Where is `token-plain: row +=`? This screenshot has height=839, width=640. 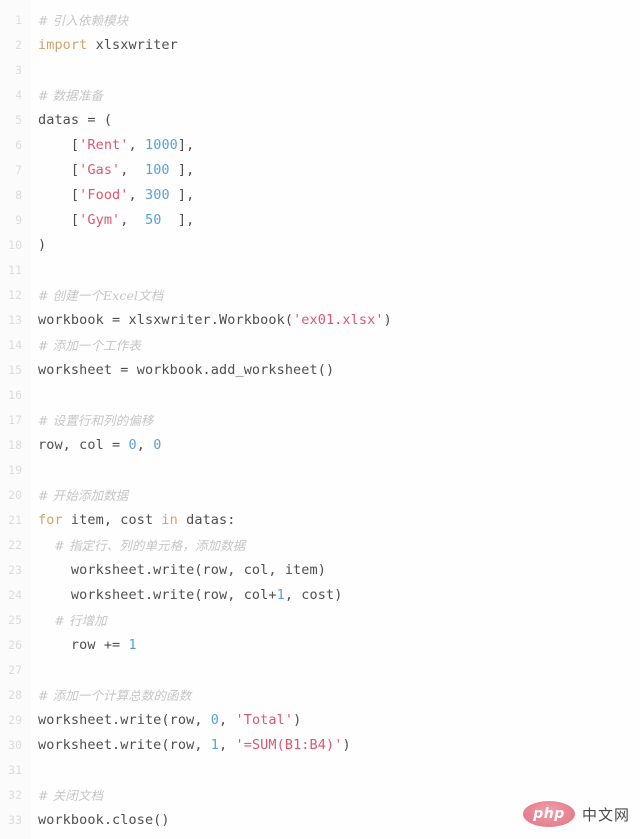 token-plain: row += is located at coordinates (83, 645).